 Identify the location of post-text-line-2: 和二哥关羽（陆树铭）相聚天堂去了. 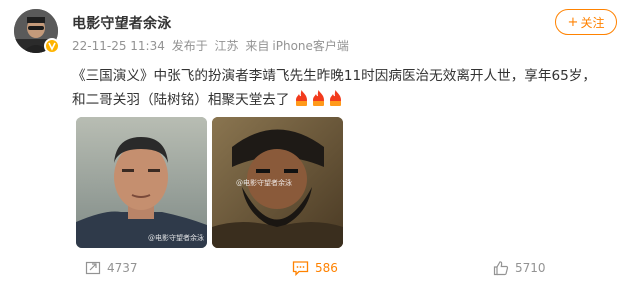
(347, 100).